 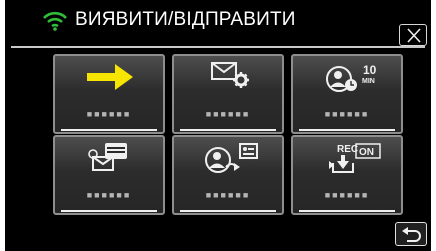 I want to click on mail-camera-icon, so click(x=107, y=157).